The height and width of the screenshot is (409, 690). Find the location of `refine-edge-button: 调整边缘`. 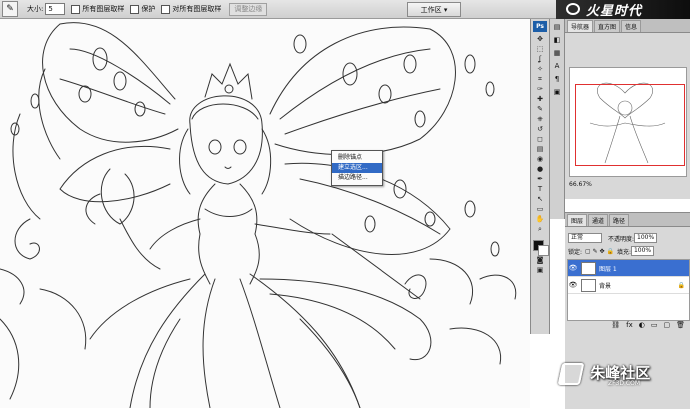

refine-edge-button: 调整边缘 is located at coordinates (248, 9).